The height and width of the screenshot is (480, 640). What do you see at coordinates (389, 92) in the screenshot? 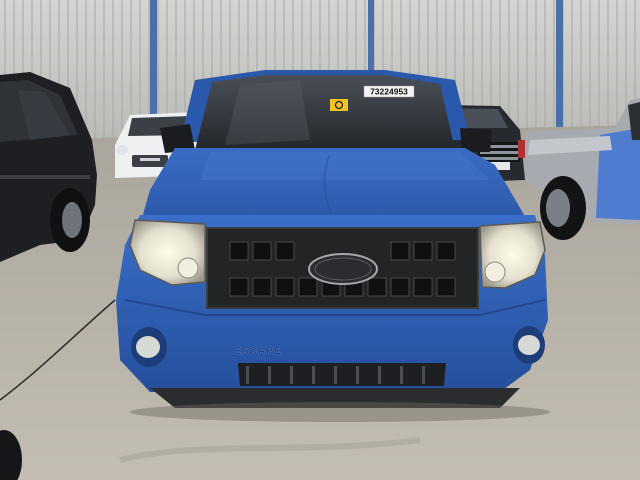
I see `lot-tag-number: 73224953` at bounding box center [389, 92].